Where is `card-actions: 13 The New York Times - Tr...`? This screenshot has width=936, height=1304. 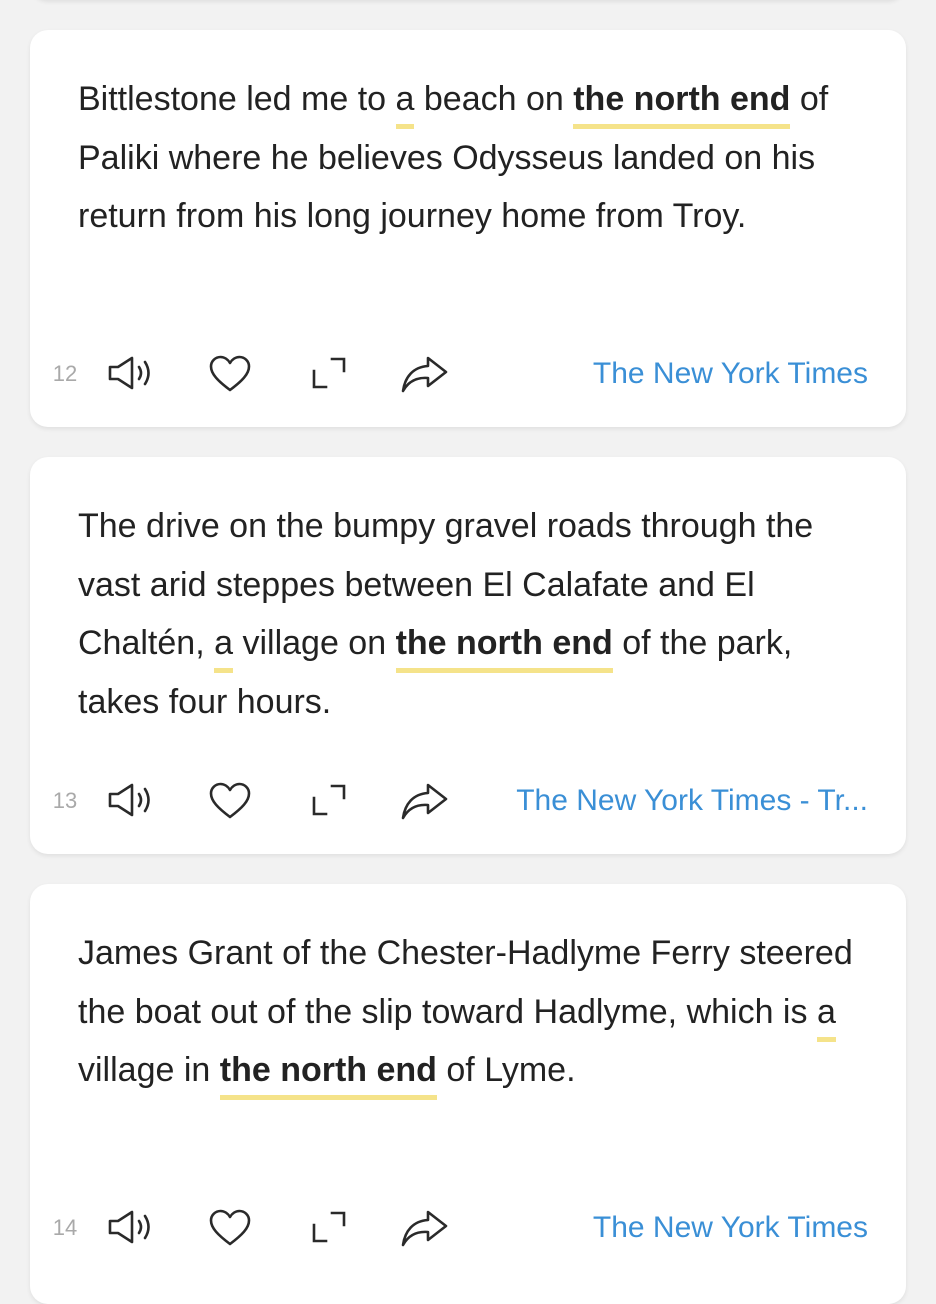 card-actions: 13 The New York Times - Tr... is located at coordinates (468, 801).